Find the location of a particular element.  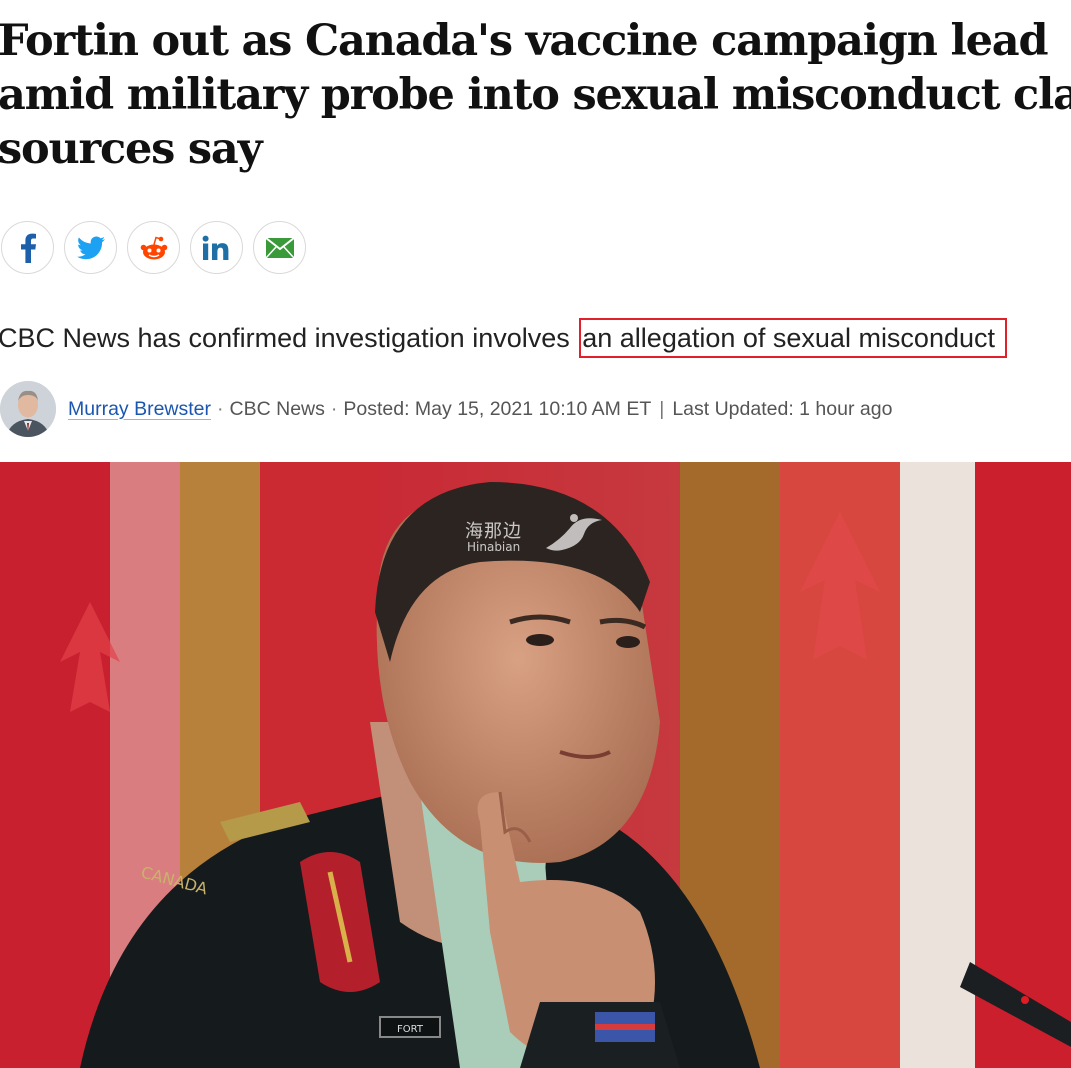

reddit-icon is located at coordinates (153, 247).